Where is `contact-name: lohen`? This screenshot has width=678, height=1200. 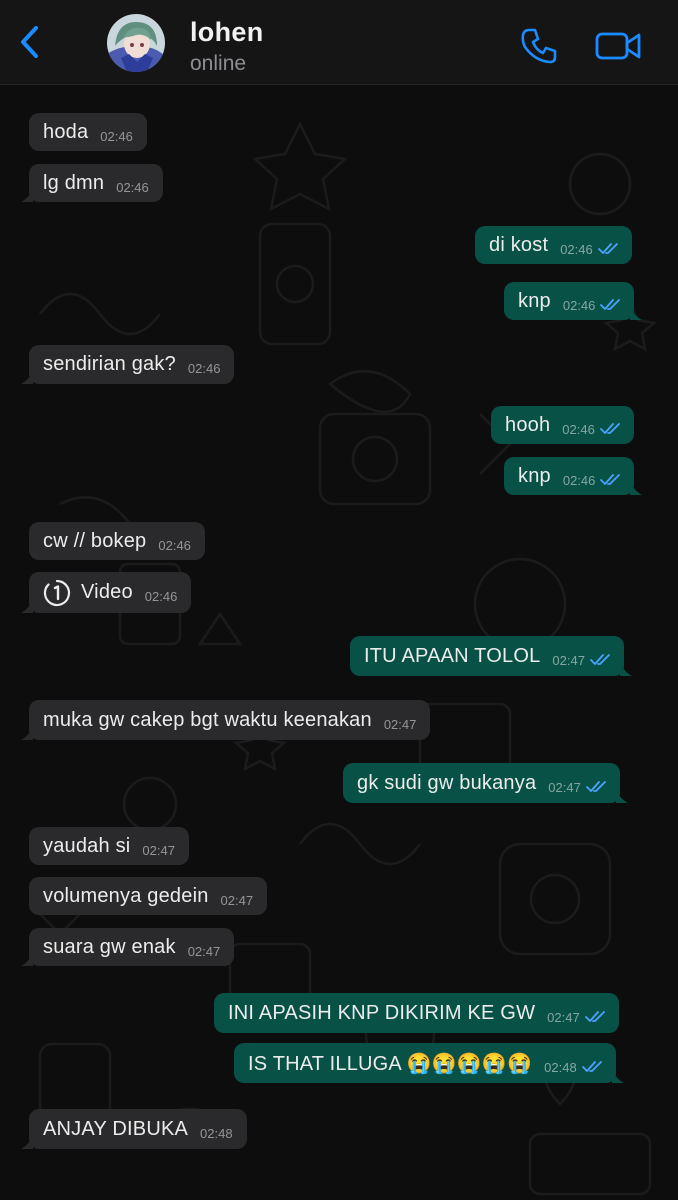
contact-name: lohen is located at coordinates (227, 32).